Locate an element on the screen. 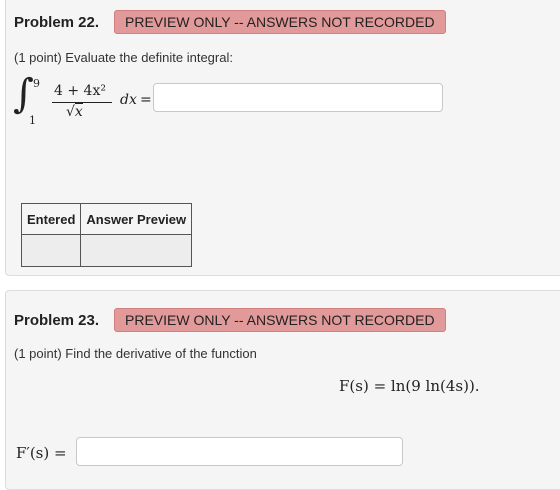 The width and height of the screenshot is (560, 490). integral-sign: ∫ is located at coordinates (23, 94).